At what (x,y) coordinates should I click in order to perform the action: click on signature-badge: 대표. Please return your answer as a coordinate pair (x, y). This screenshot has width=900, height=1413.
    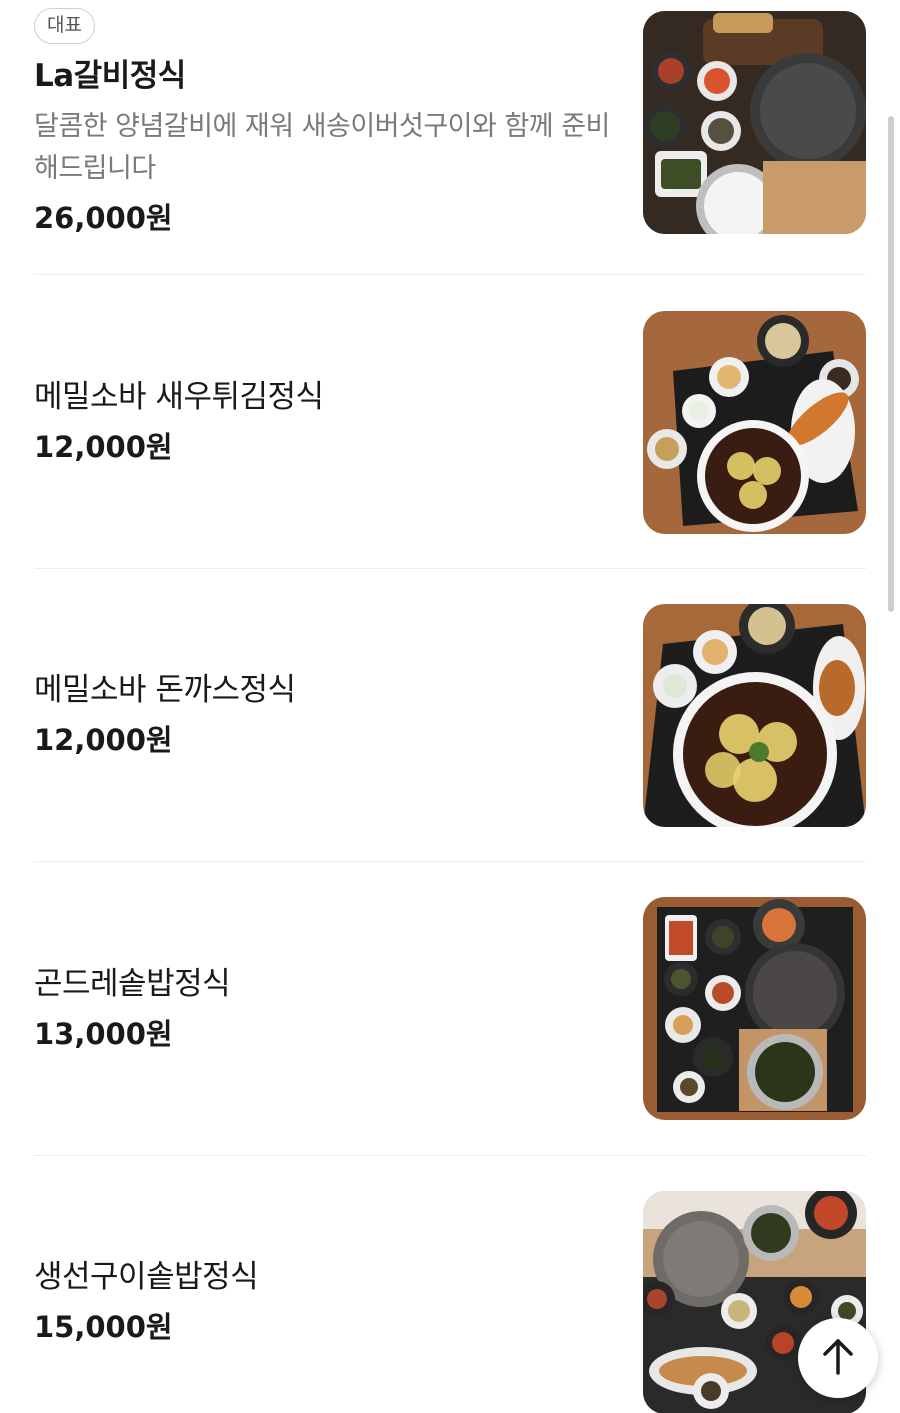
    Looking at the image, I should click on (64, 26).